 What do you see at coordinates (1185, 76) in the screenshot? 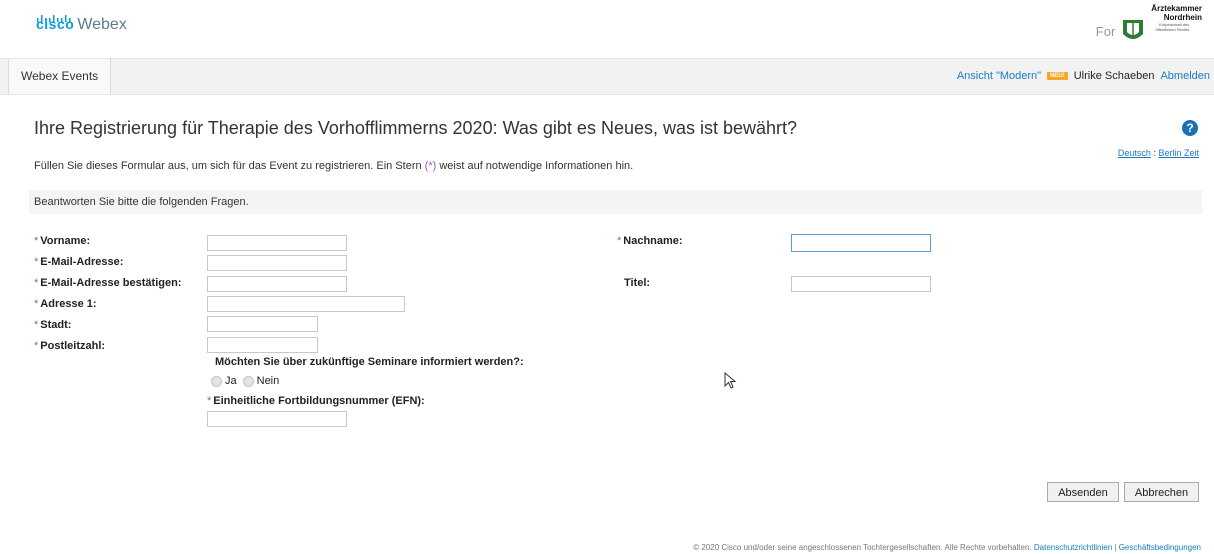
I see `logout-link: Abmelden` at bounding box center [1185, 76].